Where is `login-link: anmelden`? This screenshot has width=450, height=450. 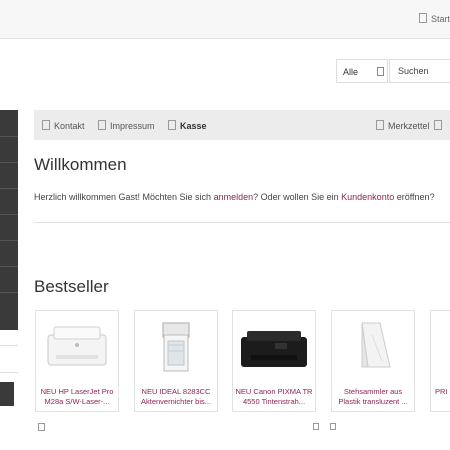 login-link: anmelden is located at coordinates (234, 197).